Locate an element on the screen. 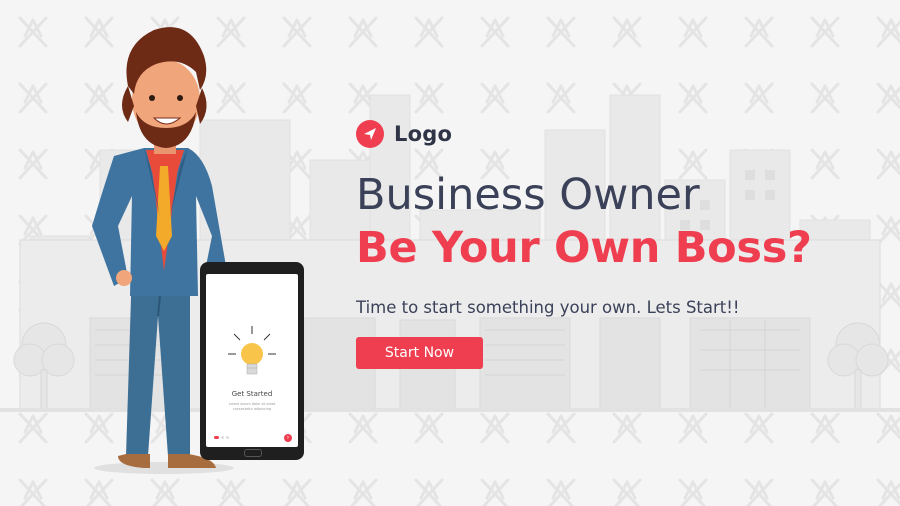 The image size is (900, 506). subheadline: Be Your Own Boss? is located at coordinates (584, 248).